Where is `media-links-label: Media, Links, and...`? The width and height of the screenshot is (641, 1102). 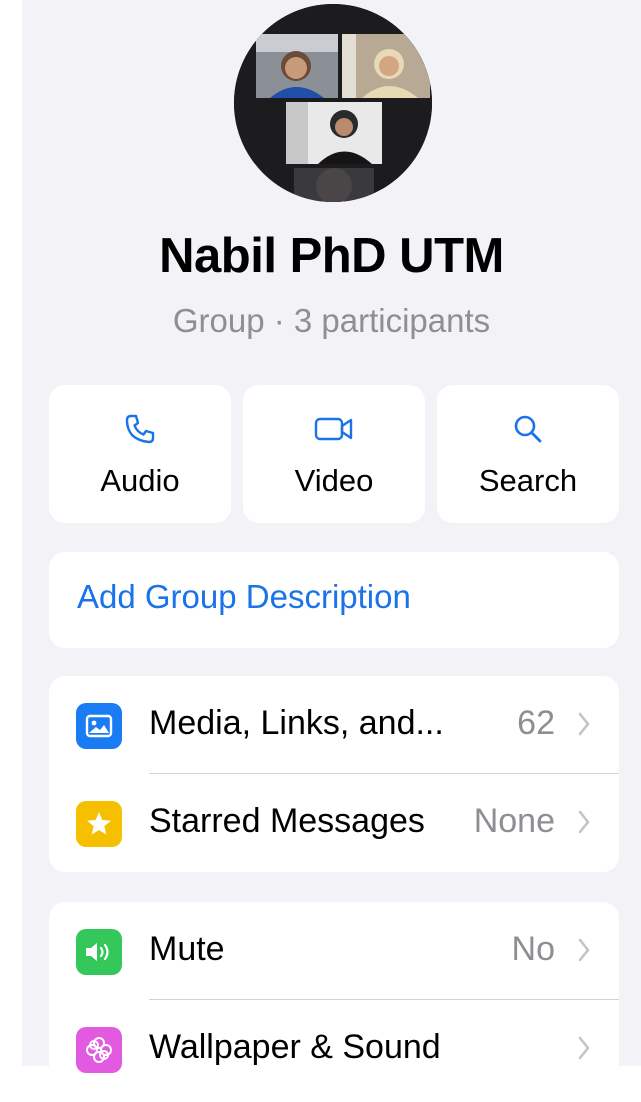
media-links-label: Media, Links, and... is located at coordinates (296, 723).